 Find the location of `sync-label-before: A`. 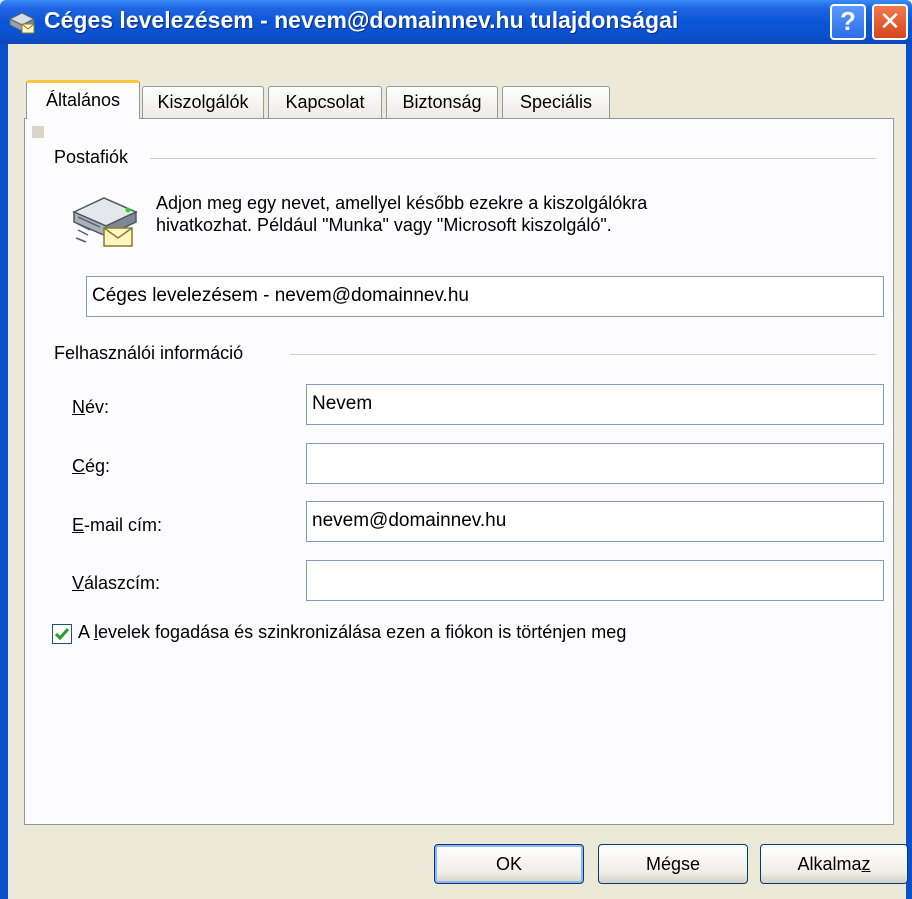

sync-label-before: A is located at coordinates (86, 632).